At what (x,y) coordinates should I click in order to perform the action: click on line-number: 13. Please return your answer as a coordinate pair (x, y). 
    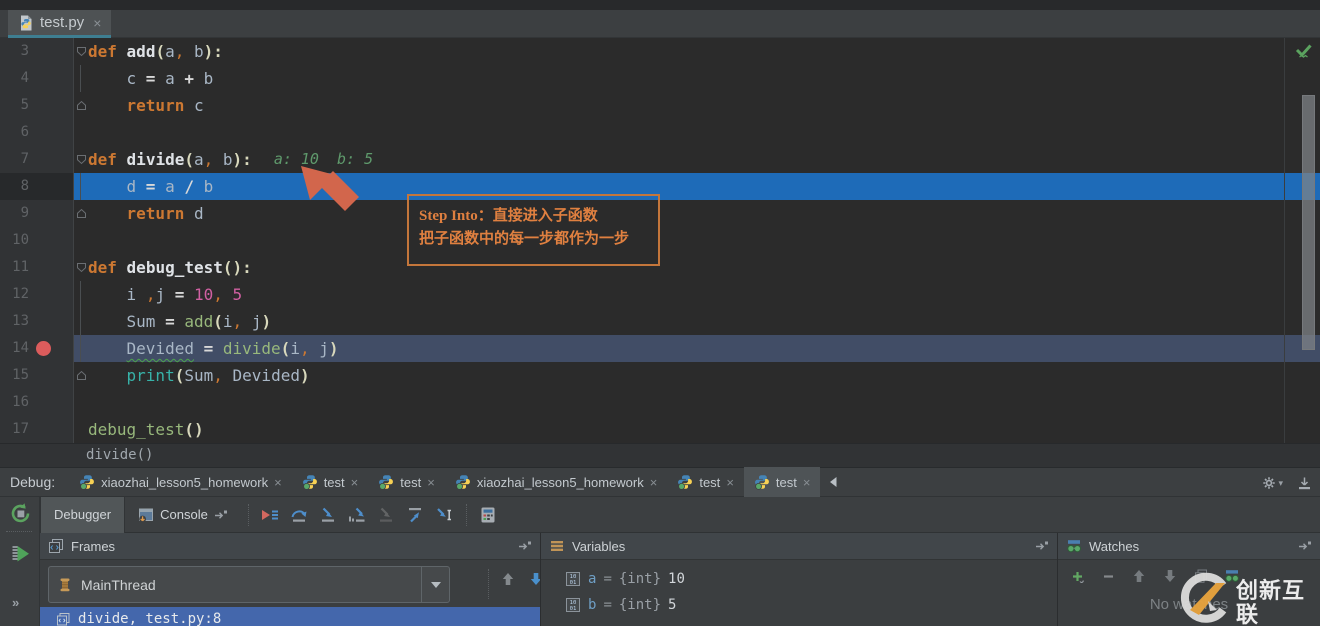
    Looking at the image, I should click on (37, 321).